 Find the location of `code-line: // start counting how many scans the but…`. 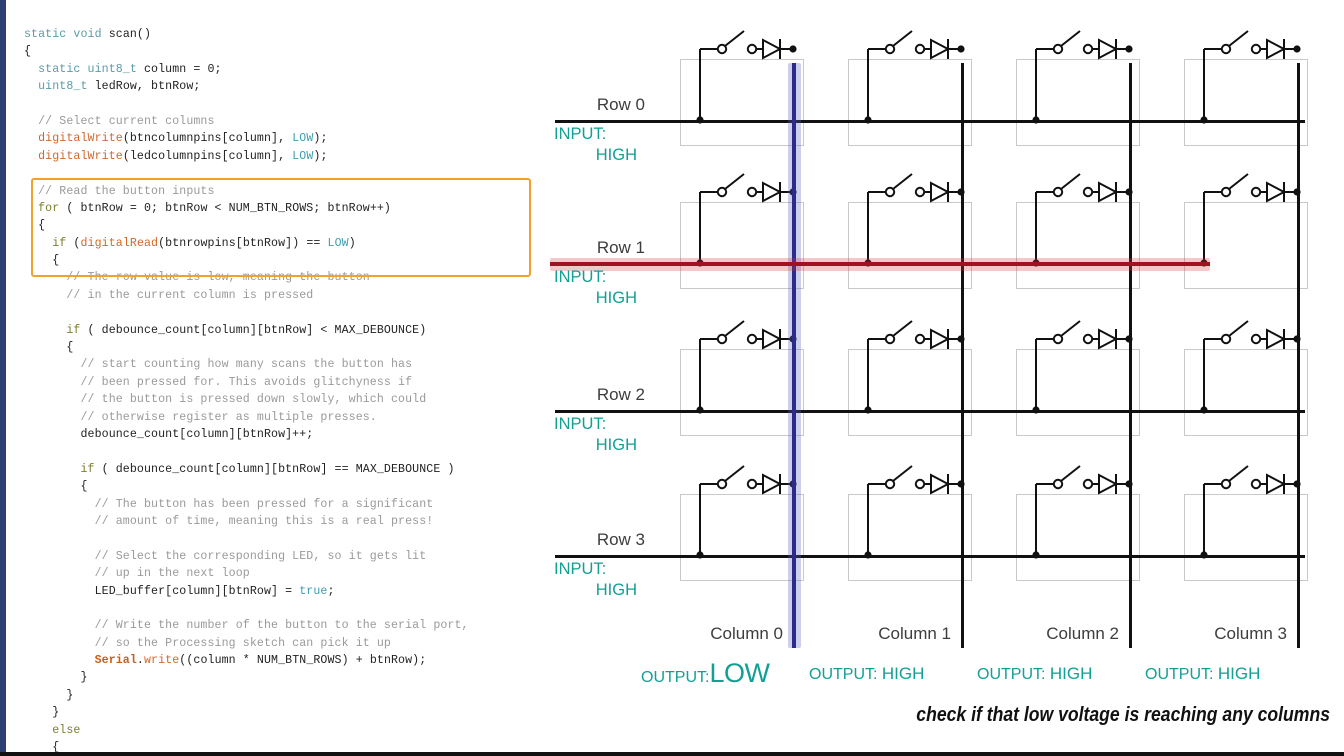

code-line: // start counting how many scans the but… is located at coordinates (279, 364).